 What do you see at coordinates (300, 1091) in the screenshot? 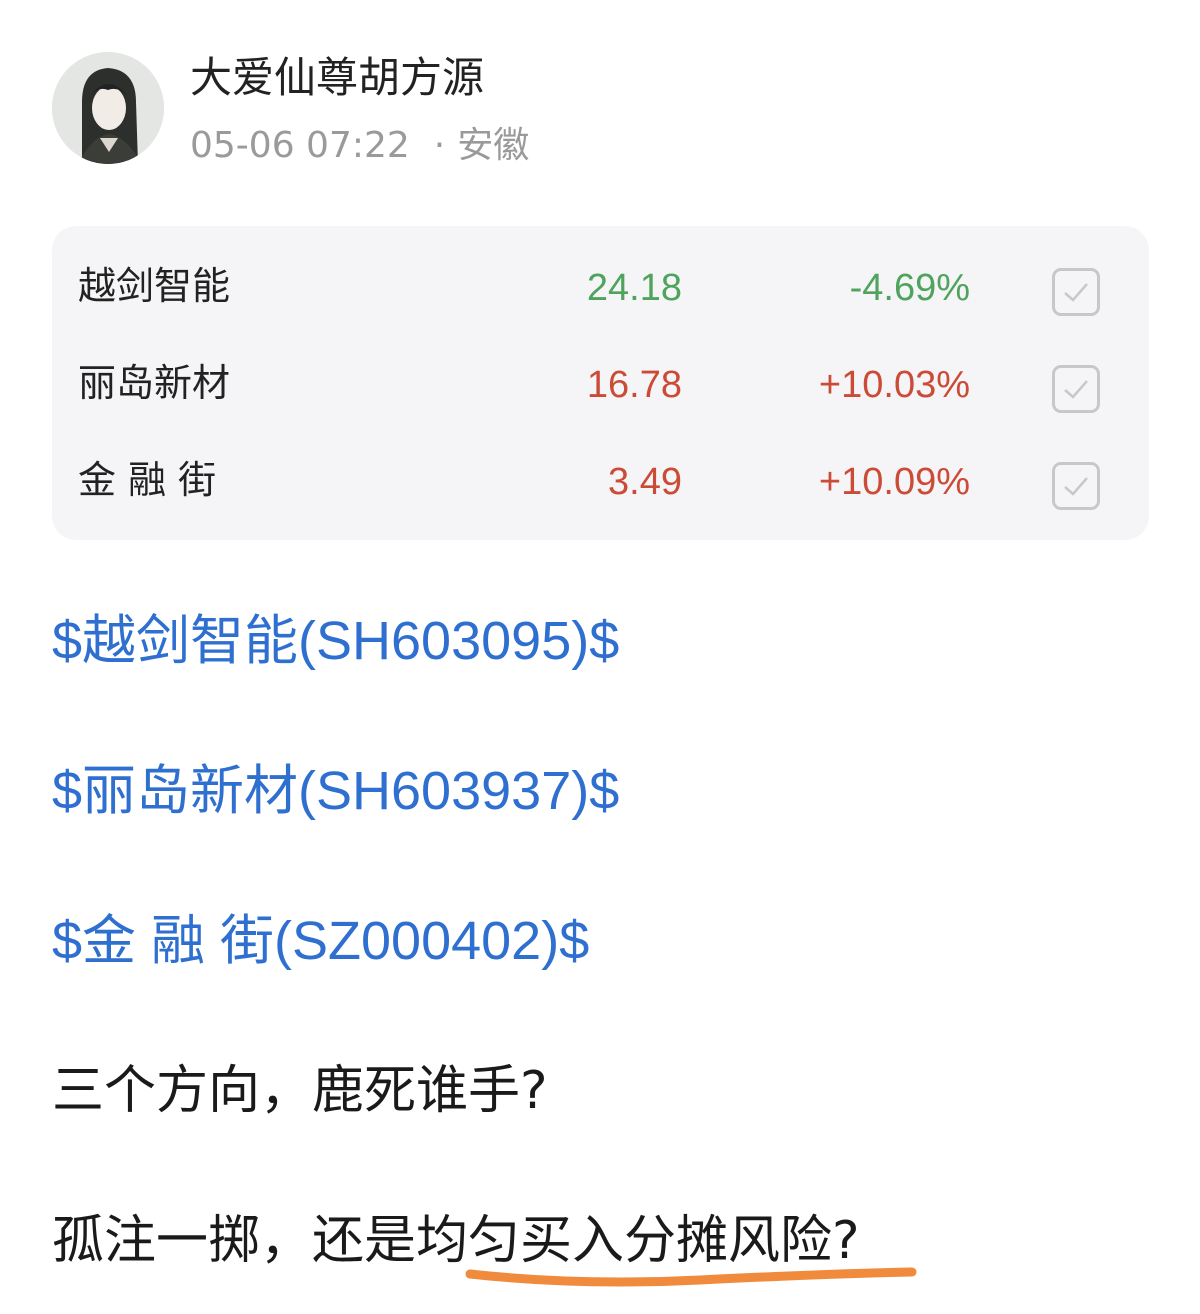
I see `post-body-line: 三个方向，鹿死谁手?` at bounding box center [300, 1091].